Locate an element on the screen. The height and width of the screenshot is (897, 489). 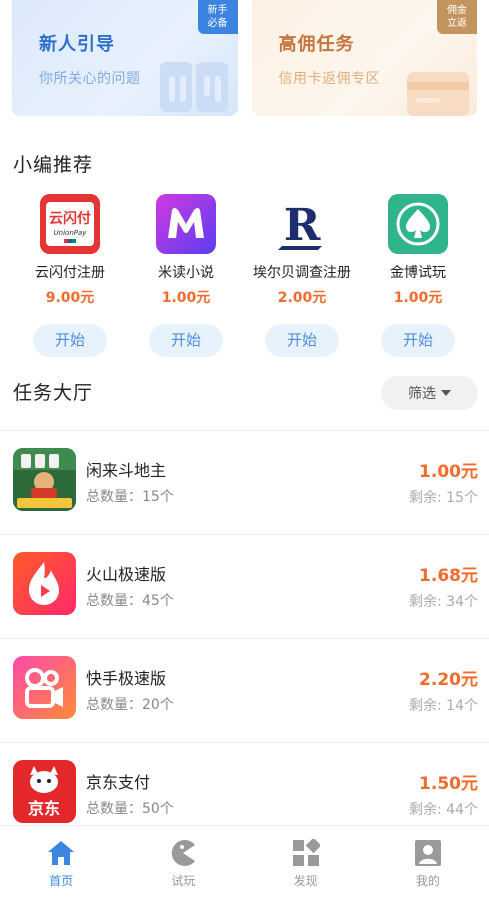
task-remaining: 剩余: 15个 is located at coordinates (443, 498).